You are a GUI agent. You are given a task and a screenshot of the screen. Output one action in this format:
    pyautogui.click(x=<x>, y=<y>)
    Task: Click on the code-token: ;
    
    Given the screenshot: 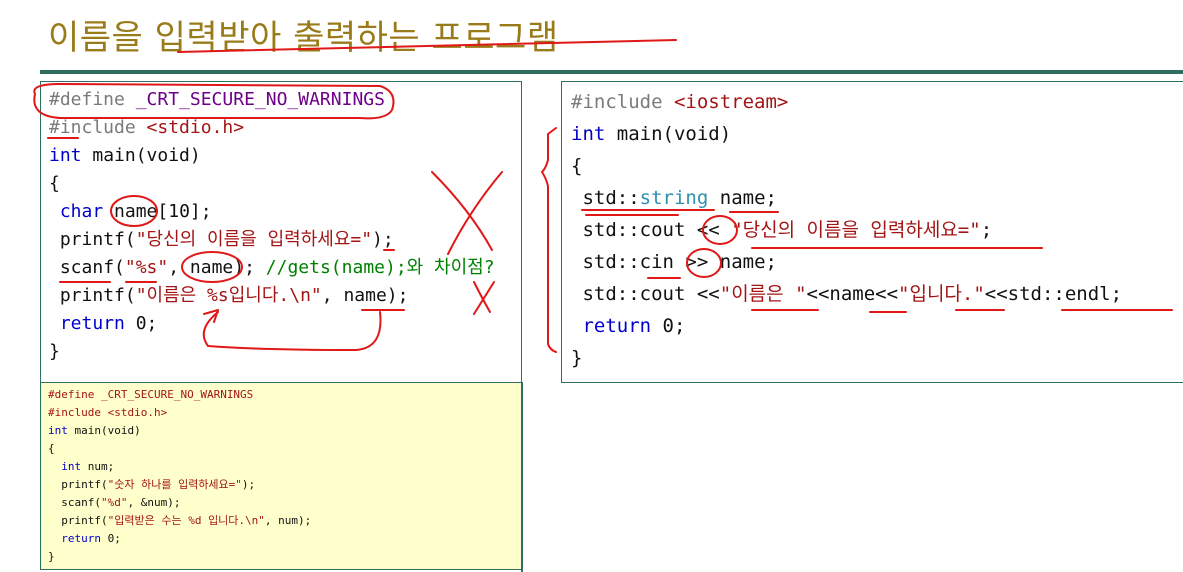 What is the action you would take?
    pyautogui.click(x=986, y=230)
    